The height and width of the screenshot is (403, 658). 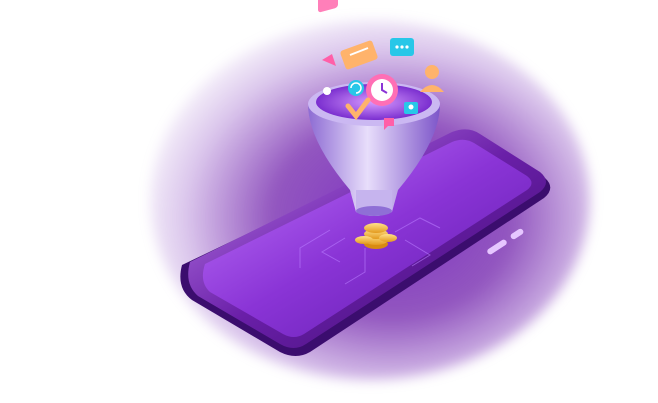 What do you see at coordinates (432, 78) in the screenshot?
I see `person-icon` at bounding box center [432, 78].